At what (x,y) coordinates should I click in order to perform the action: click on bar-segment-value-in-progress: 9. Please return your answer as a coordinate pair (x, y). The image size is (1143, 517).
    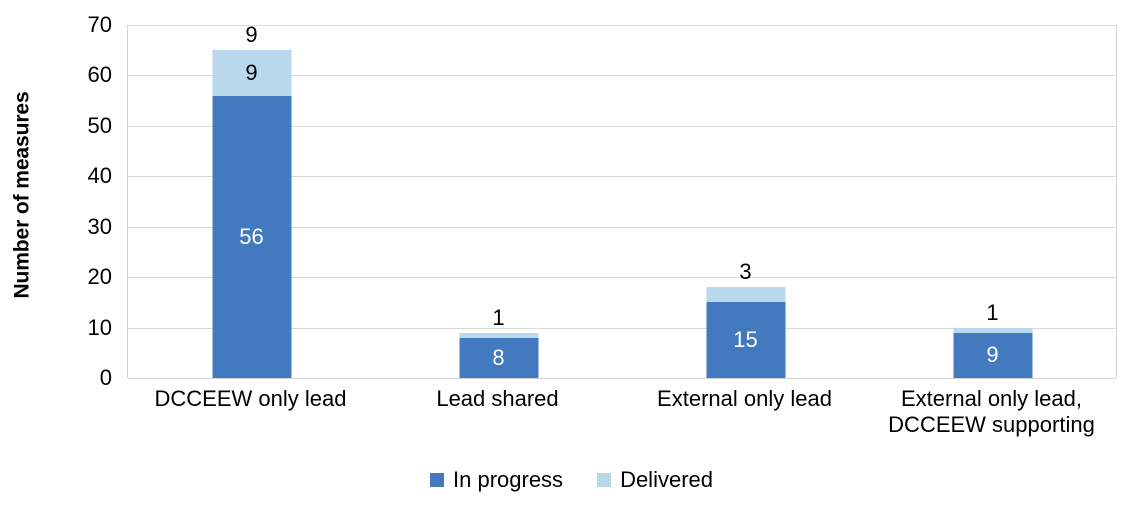
    Looking at the image, I should click on (992, 355).